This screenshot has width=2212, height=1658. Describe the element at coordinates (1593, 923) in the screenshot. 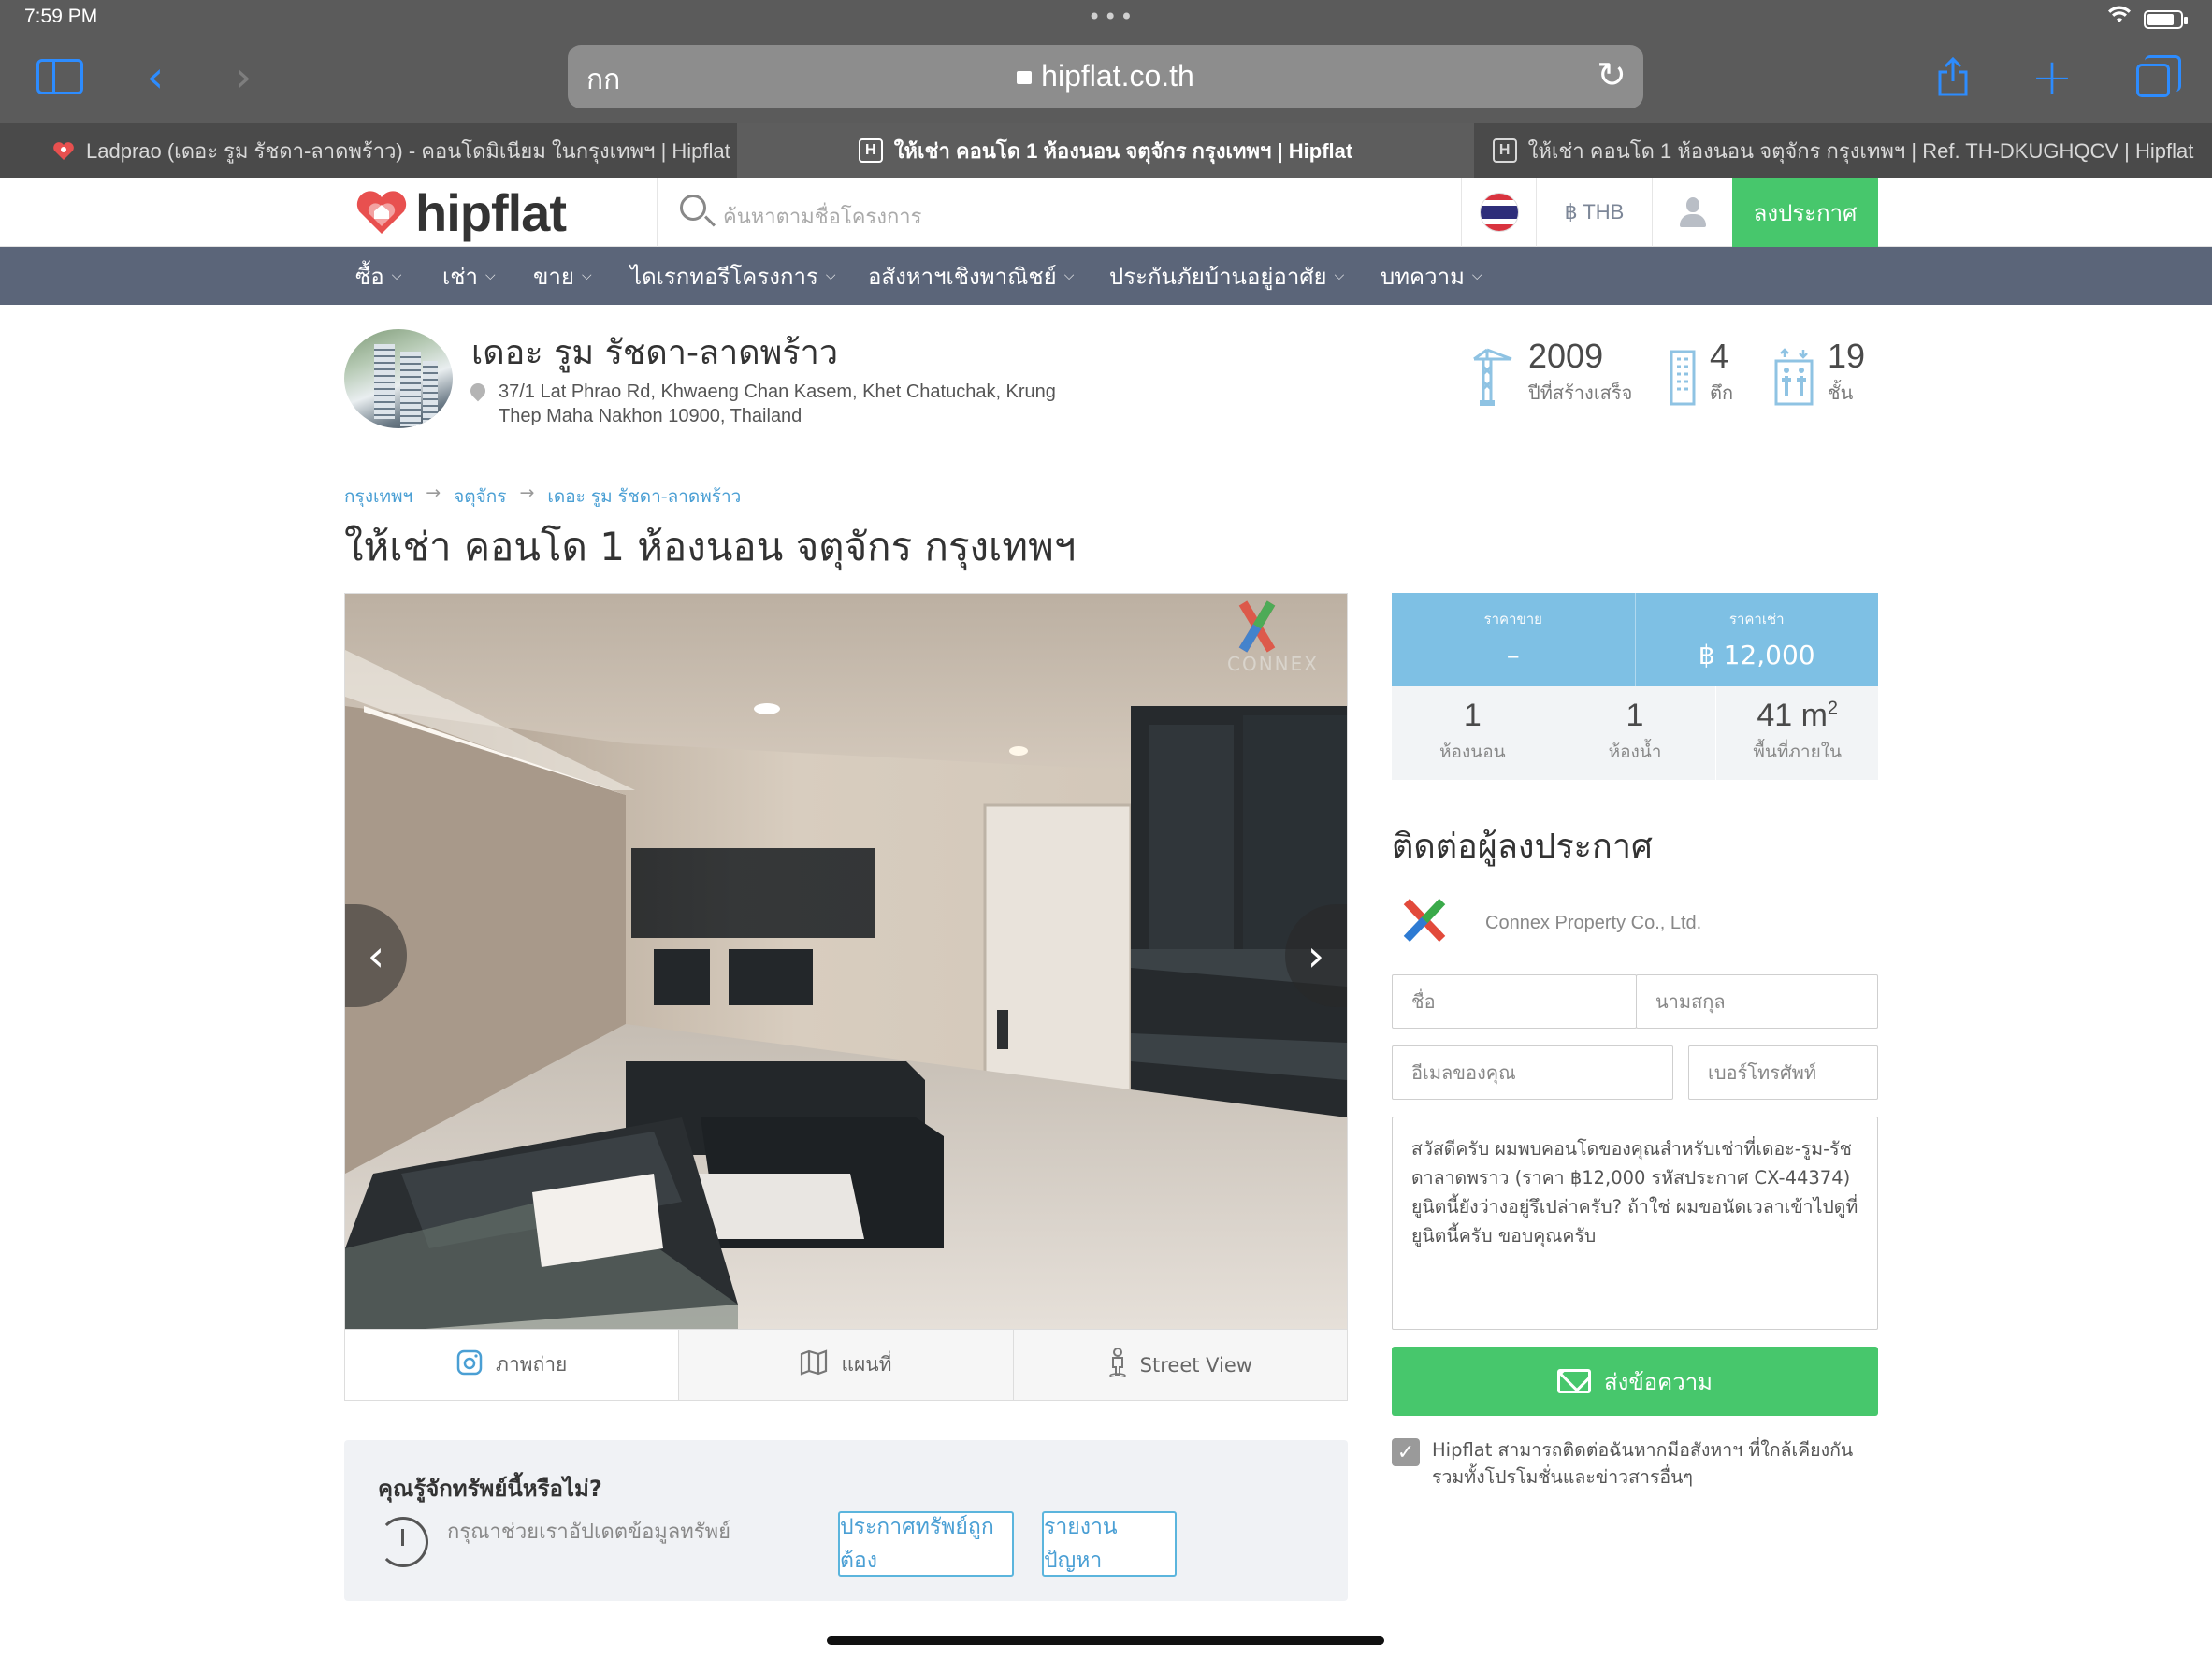

I see `agent-name: Connex Property Co., Ltd.` at that location.